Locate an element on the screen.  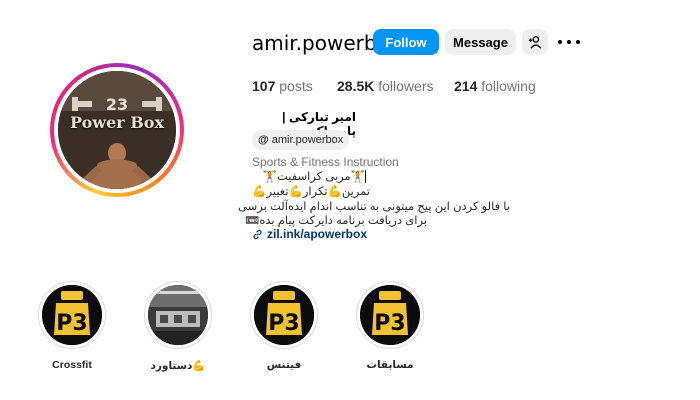
highlight-label: دستاورد💪 is located at coordinates (178, 366).